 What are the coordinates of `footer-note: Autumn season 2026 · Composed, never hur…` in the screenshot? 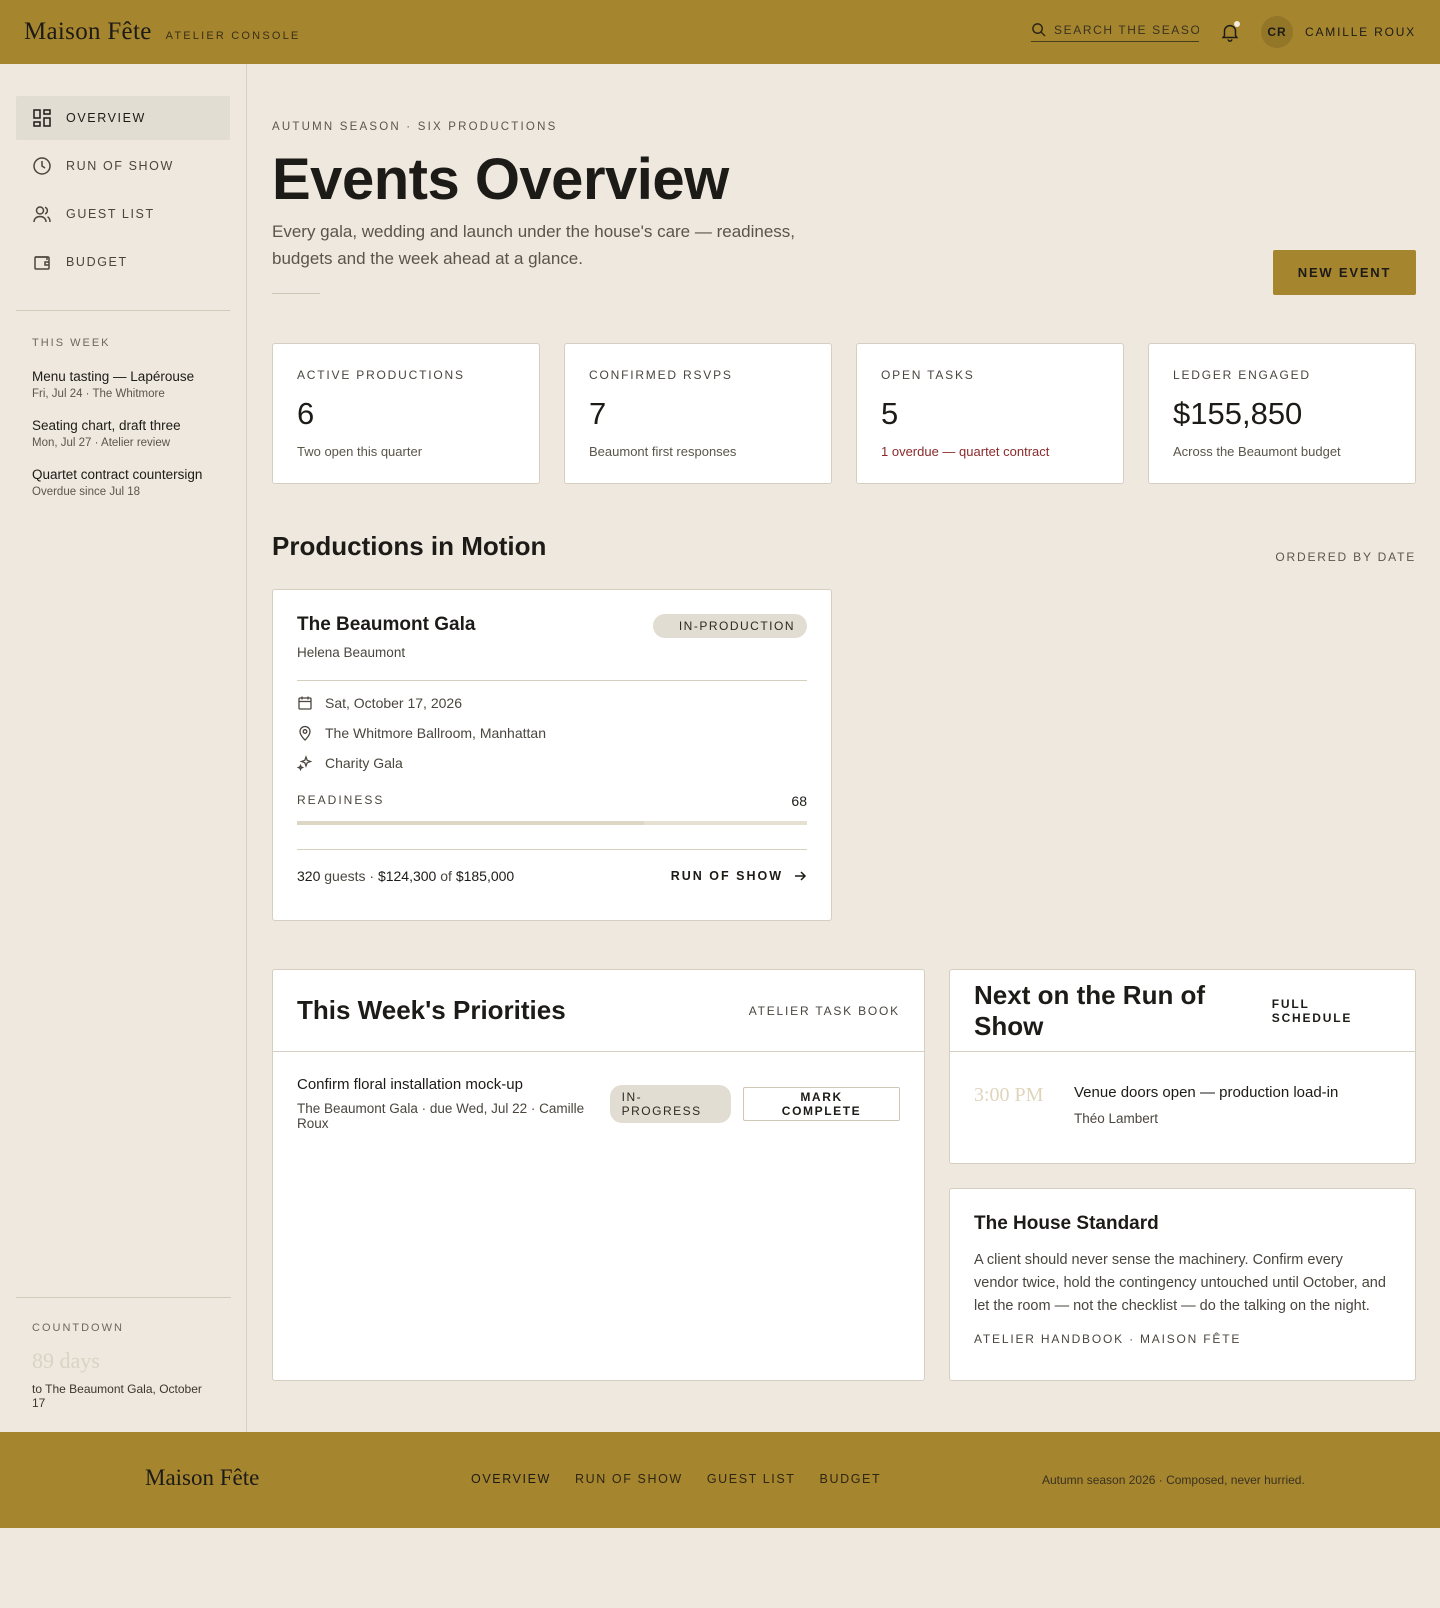 It's located at (1173, 1480).